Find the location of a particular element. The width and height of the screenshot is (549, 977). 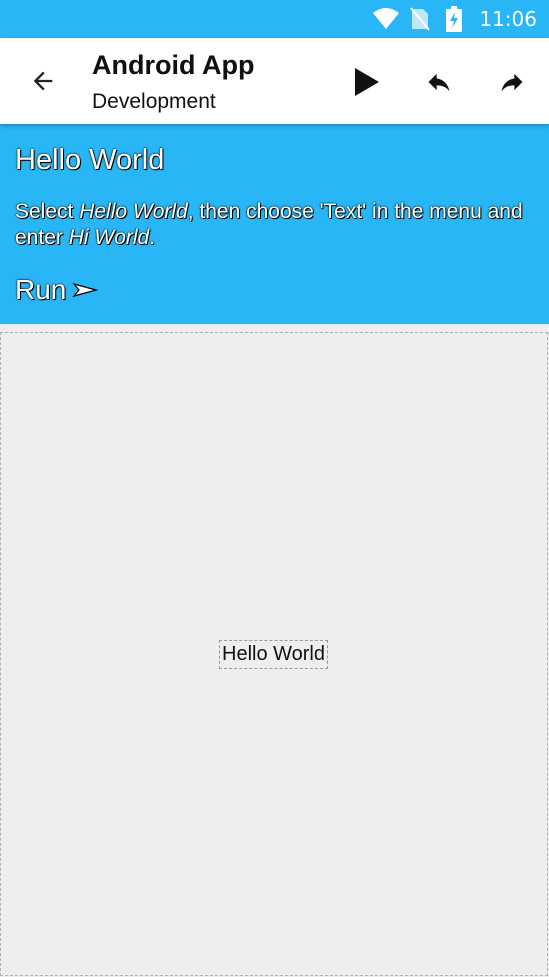

app-title: Android App is located at coordinates (173, 65).